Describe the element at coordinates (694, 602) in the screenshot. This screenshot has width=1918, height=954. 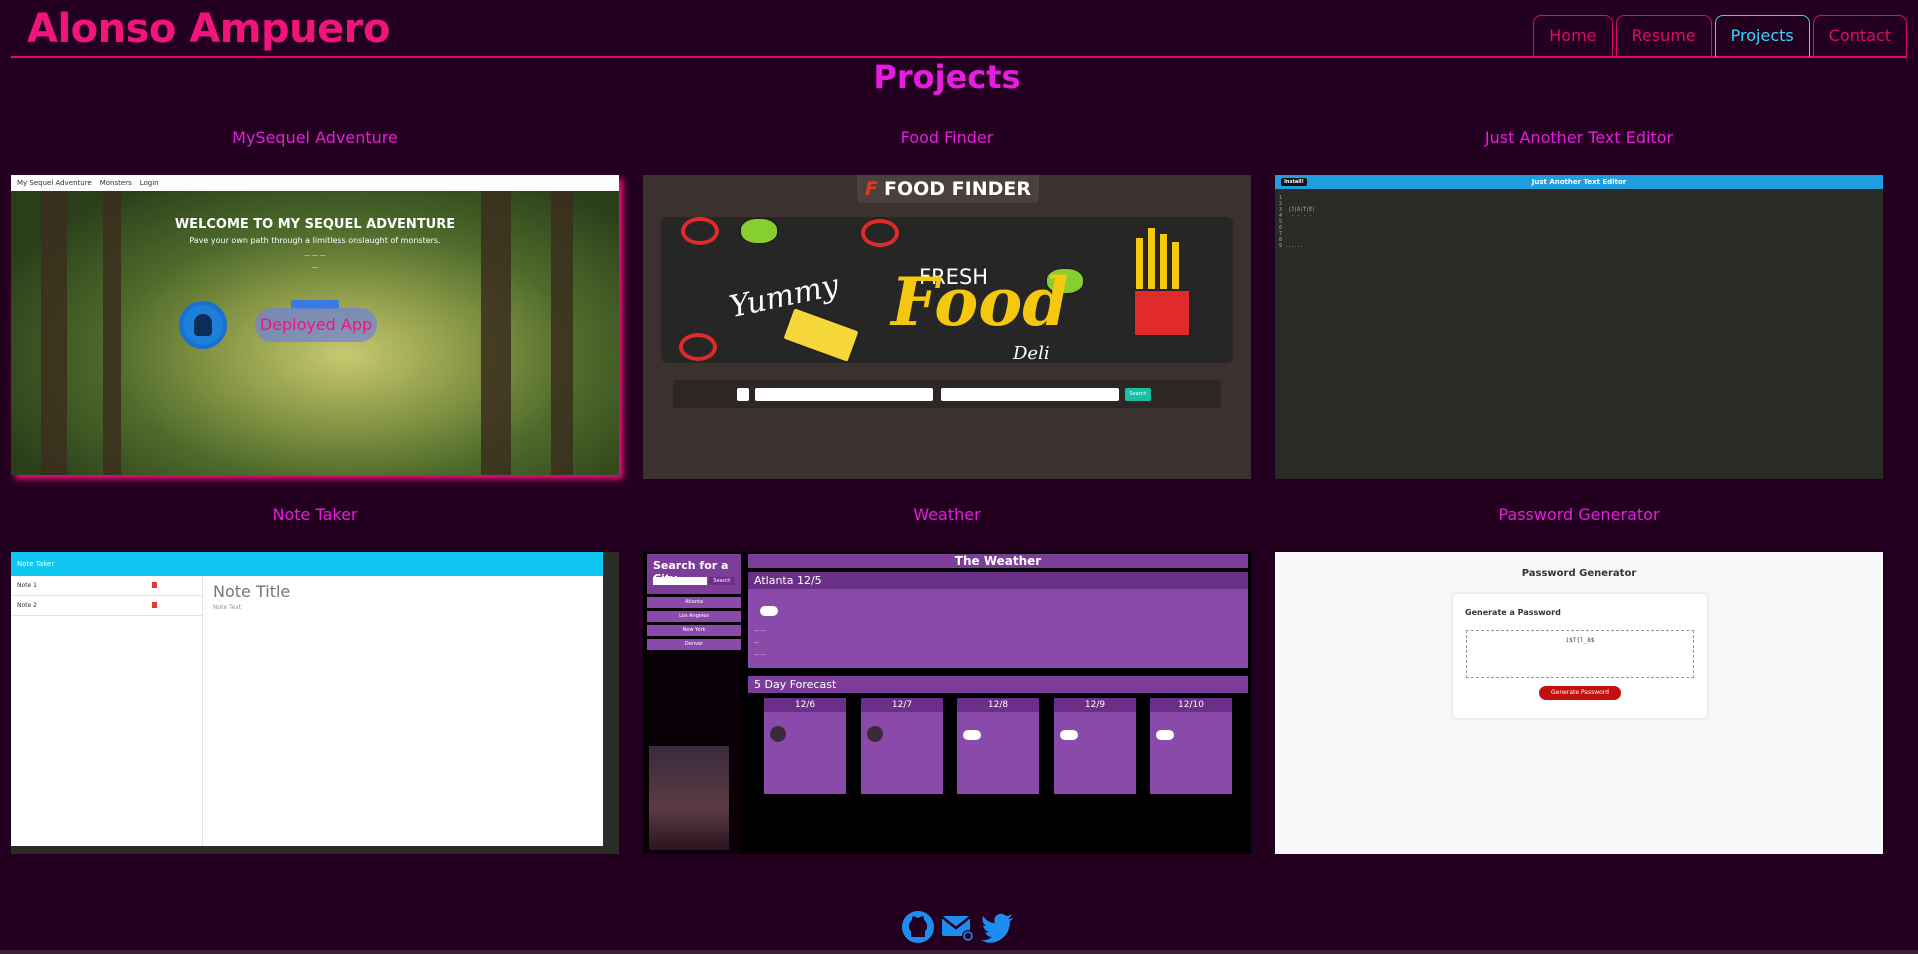
I see `city-button: Atlanta` at that location.